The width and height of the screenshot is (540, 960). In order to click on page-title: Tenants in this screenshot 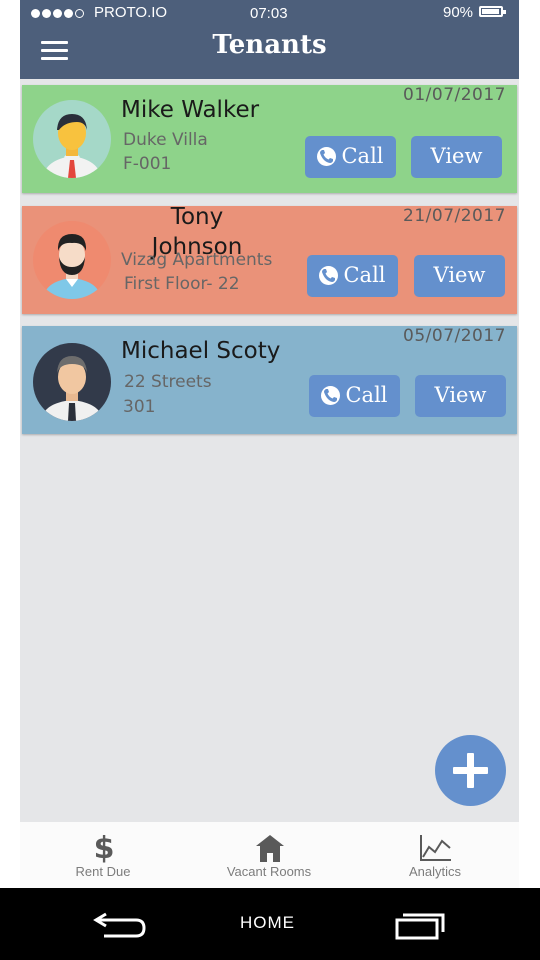, I will do `click(269, 45)`.